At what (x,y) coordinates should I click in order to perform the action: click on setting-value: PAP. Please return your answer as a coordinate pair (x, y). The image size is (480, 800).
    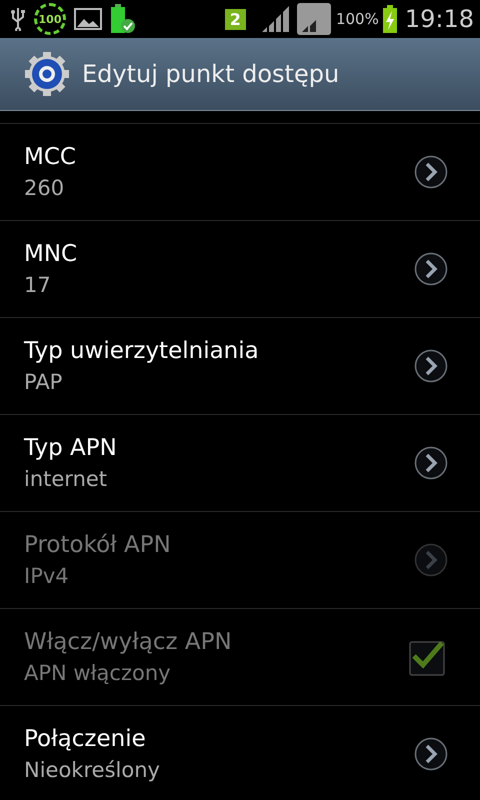
    Looking at the image, I should click on (44, 382).